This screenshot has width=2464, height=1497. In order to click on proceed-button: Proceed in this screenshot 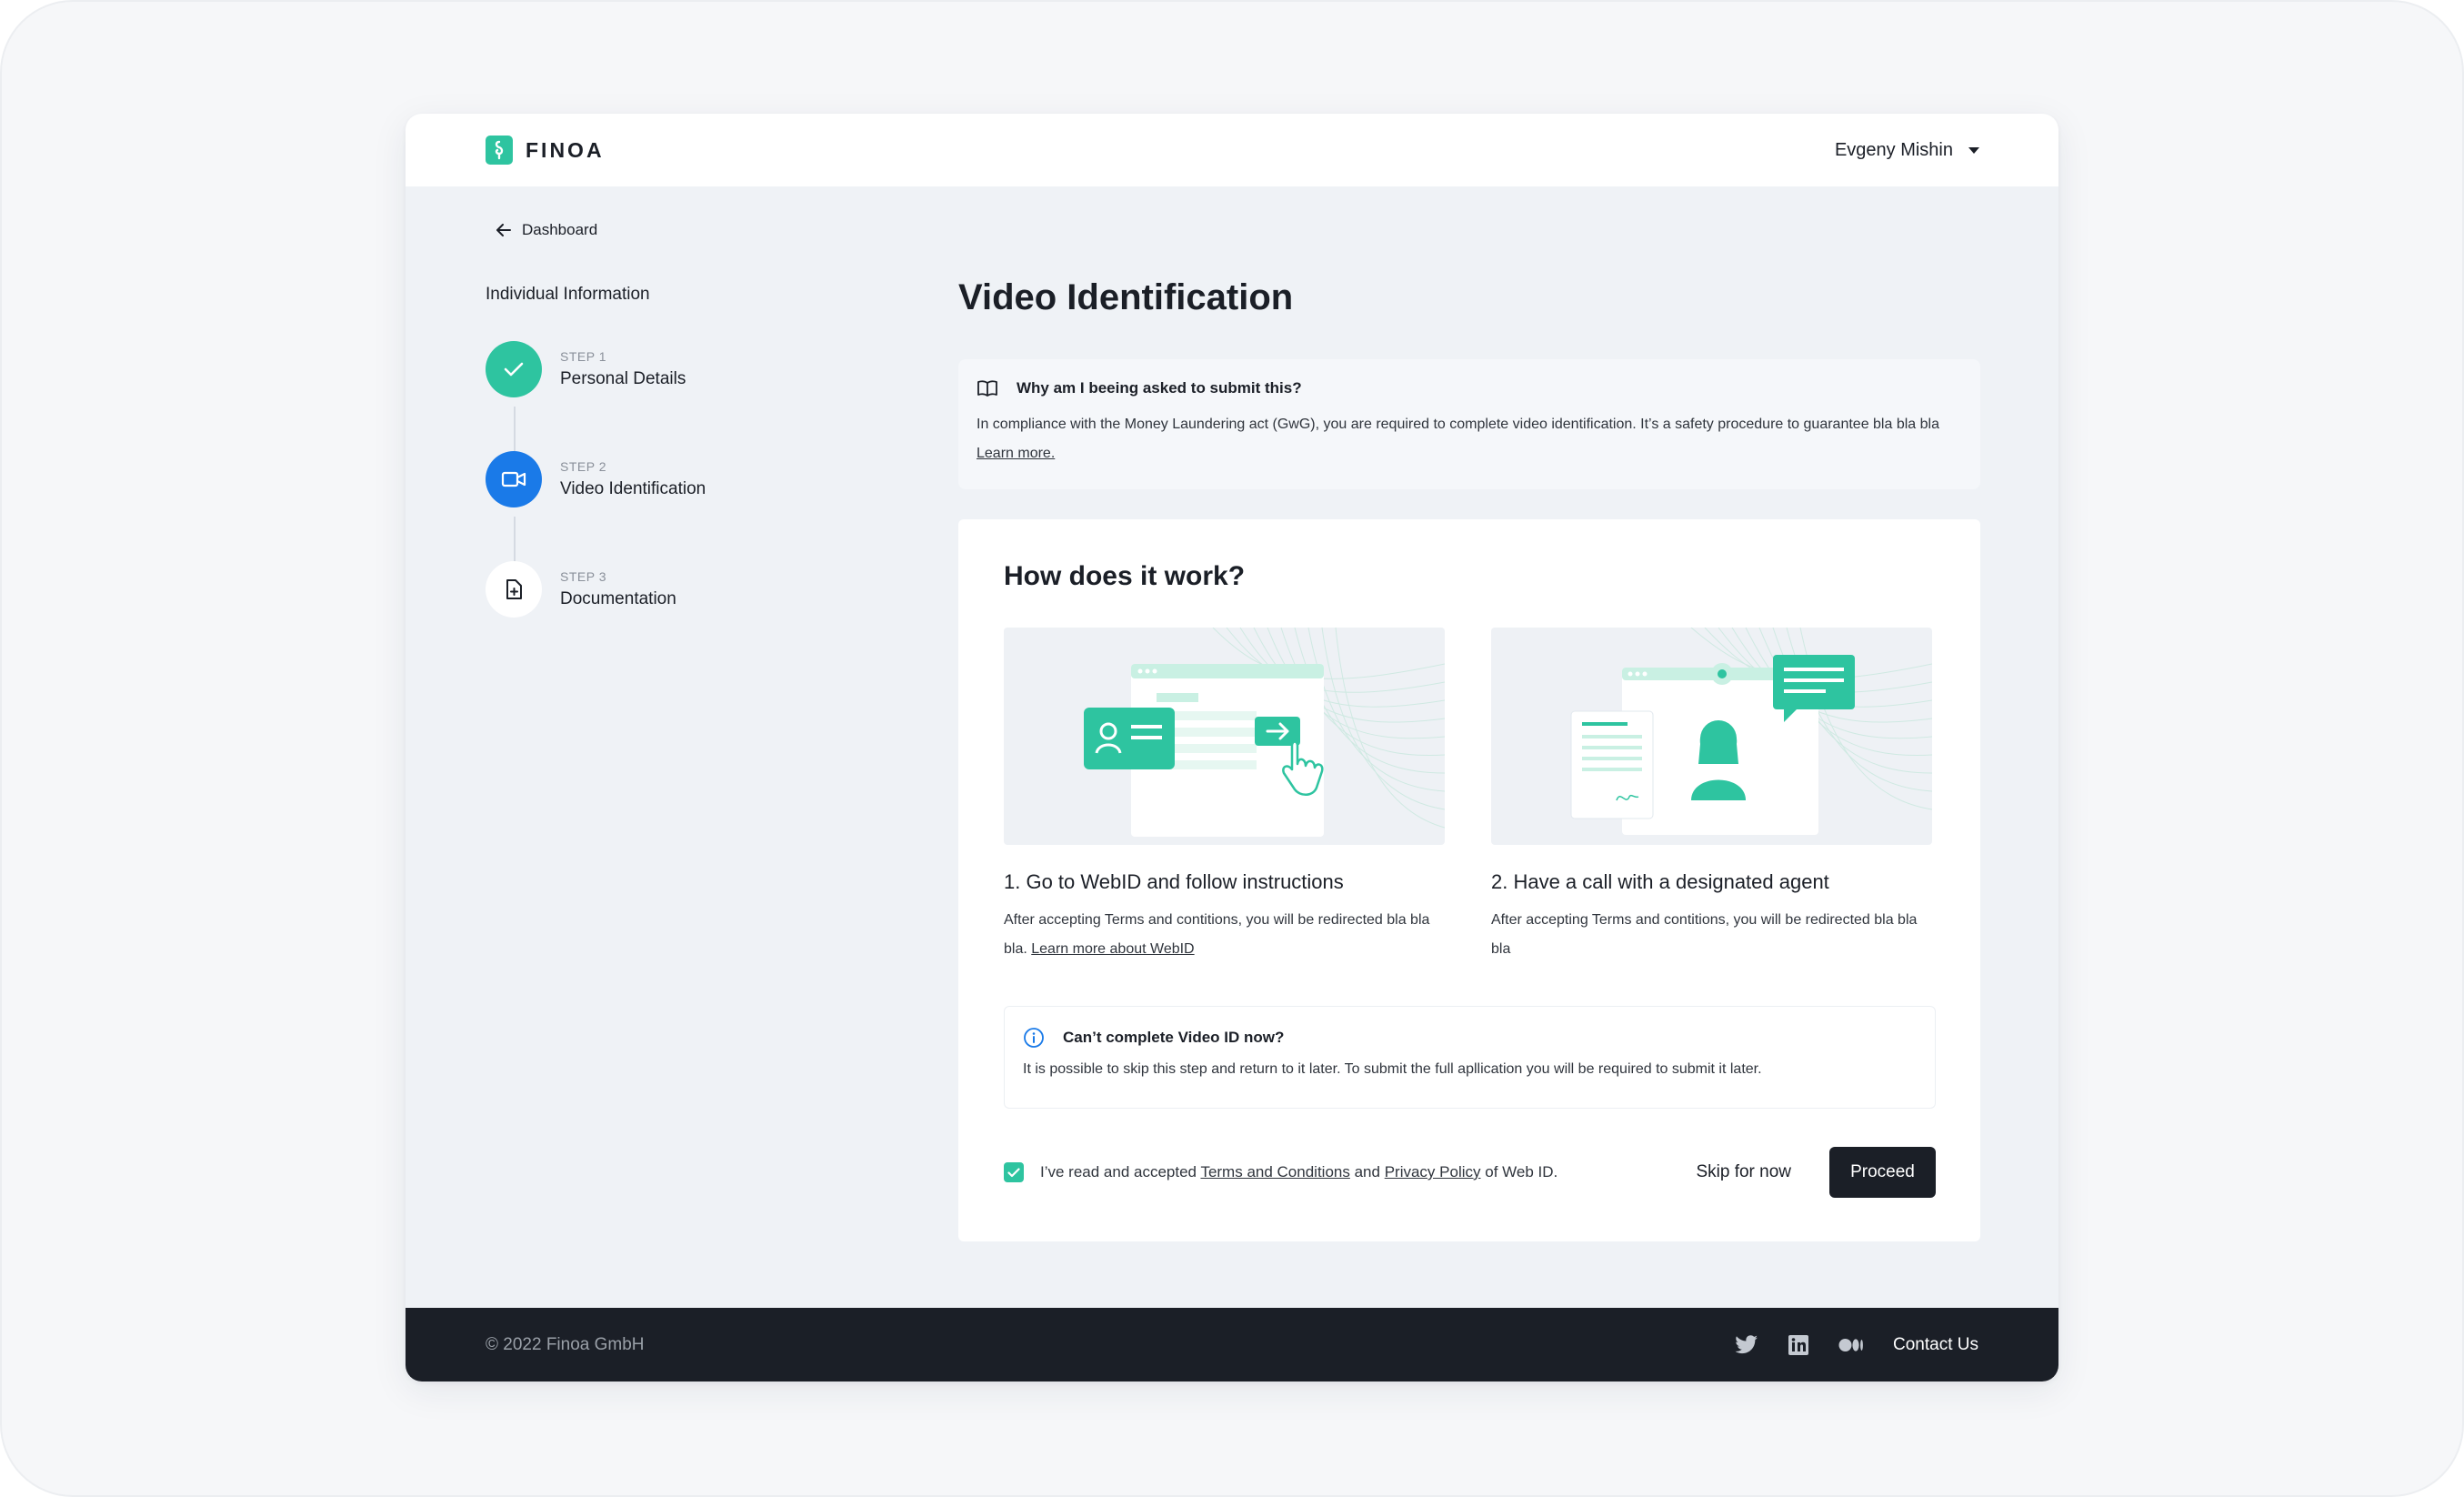, I will do `click(1883, 1173)`.